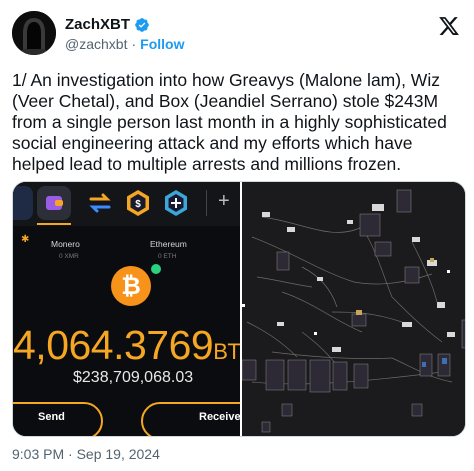  I want to click on hooded-figure-icon, so click(34, 33).